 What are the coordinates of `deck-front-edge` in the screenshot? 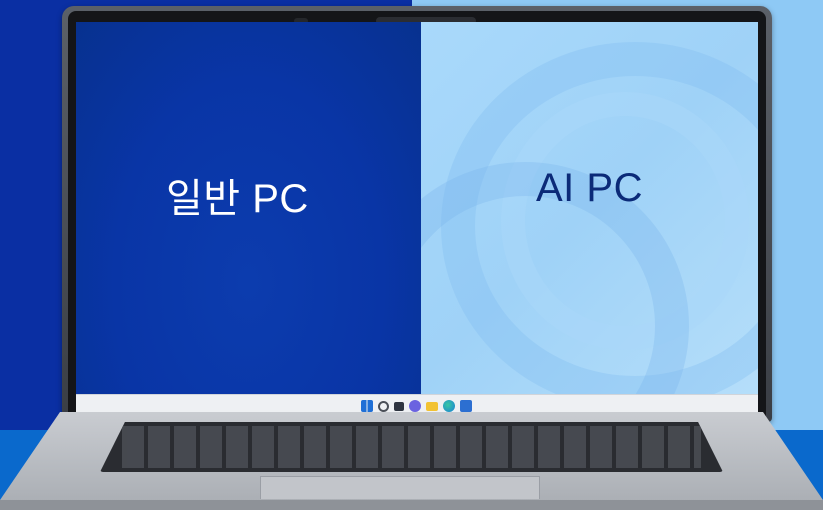 It's located at (411, 505).